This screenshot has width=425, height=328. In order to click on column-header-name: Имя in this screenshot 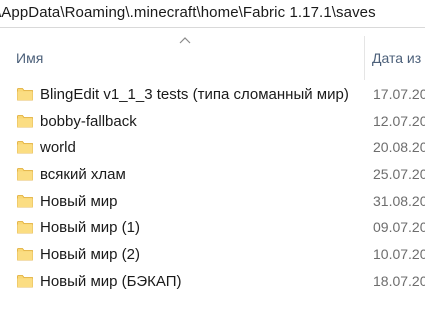, I will do `click(29, 58)`.